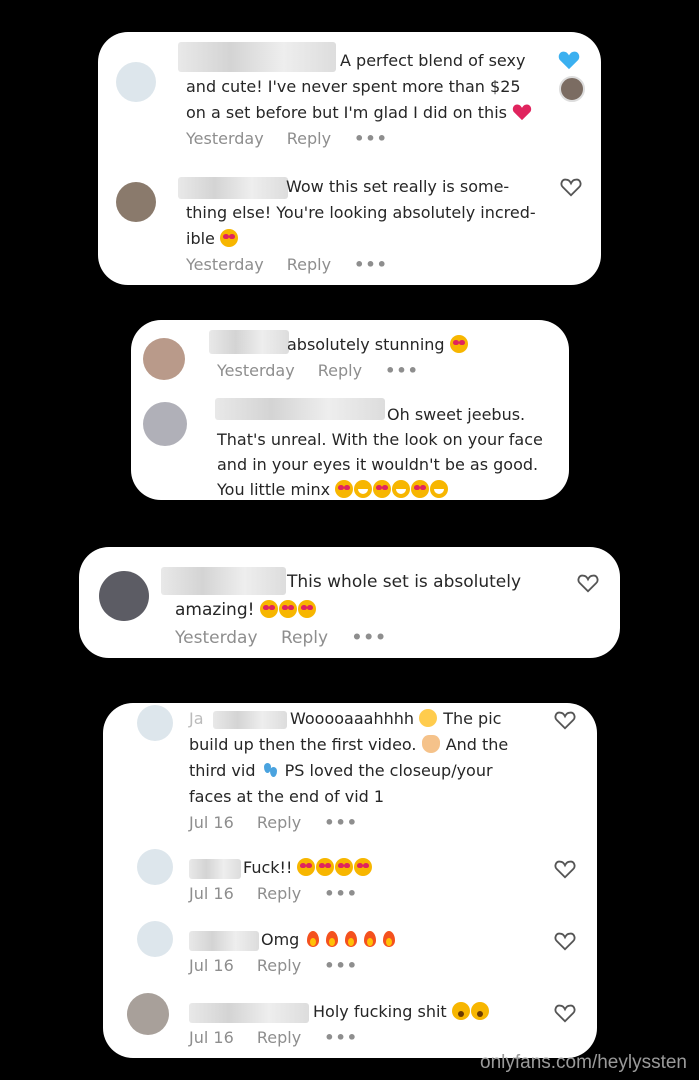  I want to click on creator-avatar, so click(572, 89).